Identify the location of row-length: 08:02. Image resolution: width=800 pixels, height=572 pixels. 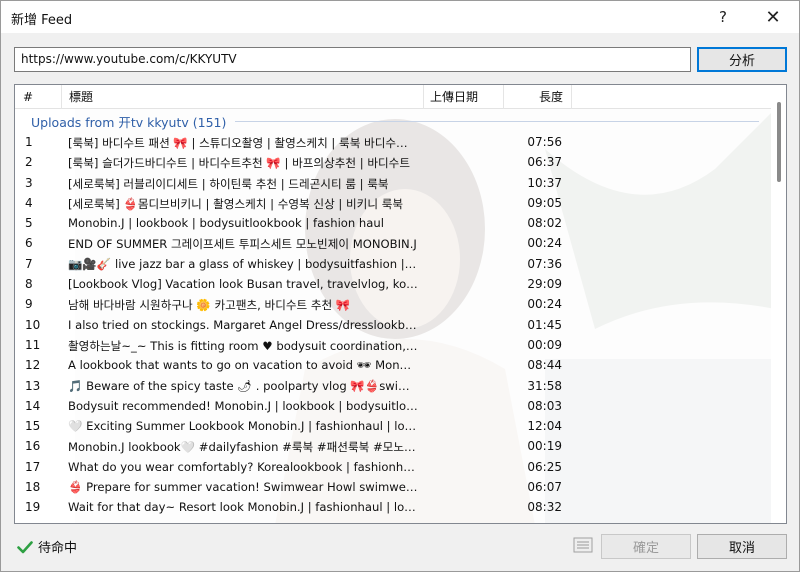
(544, 223).